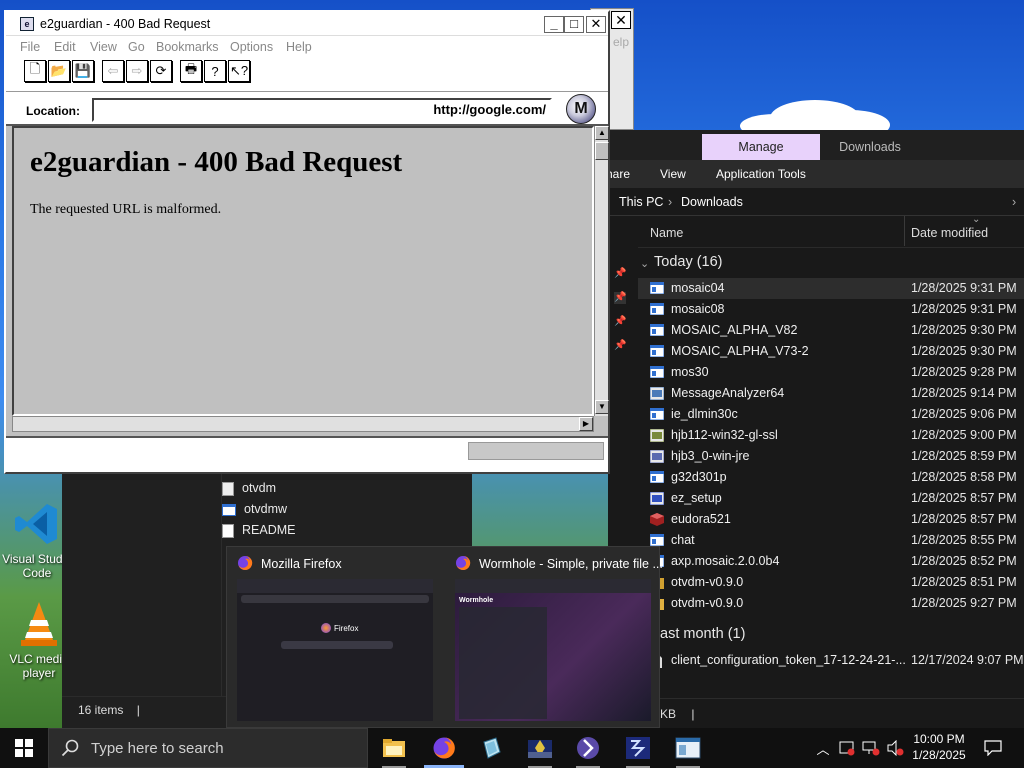 The image size is (1024, 768). What do you see at coordinates (191, 71) in the screenshot?
I see `print-icon: 🖶` at bounding box center [191, 71].